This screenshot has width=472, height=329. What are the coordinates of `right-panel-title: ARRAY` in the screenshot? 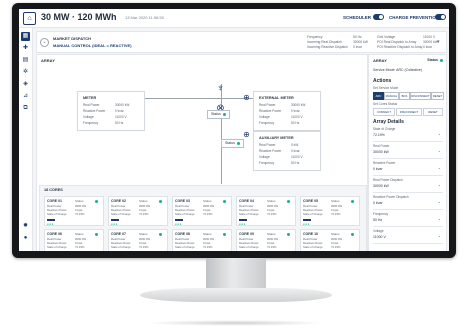 It's located at (380, 60).